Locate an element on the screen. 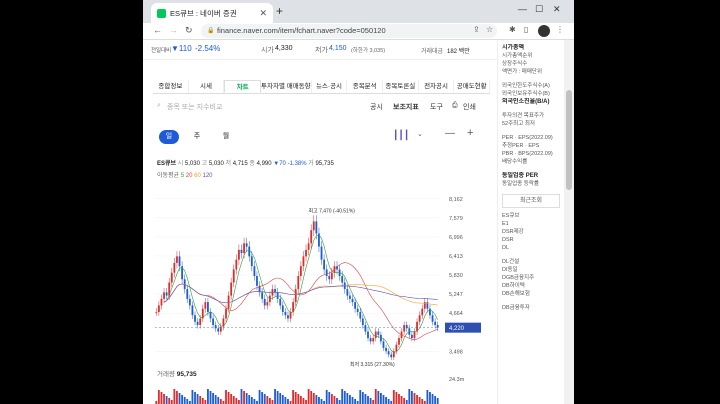 Image resolution: width=720 pixels, height=404 pixels. sidebar-info-item: 액면가 : 매매단위 is located at coordinates (522, 72).